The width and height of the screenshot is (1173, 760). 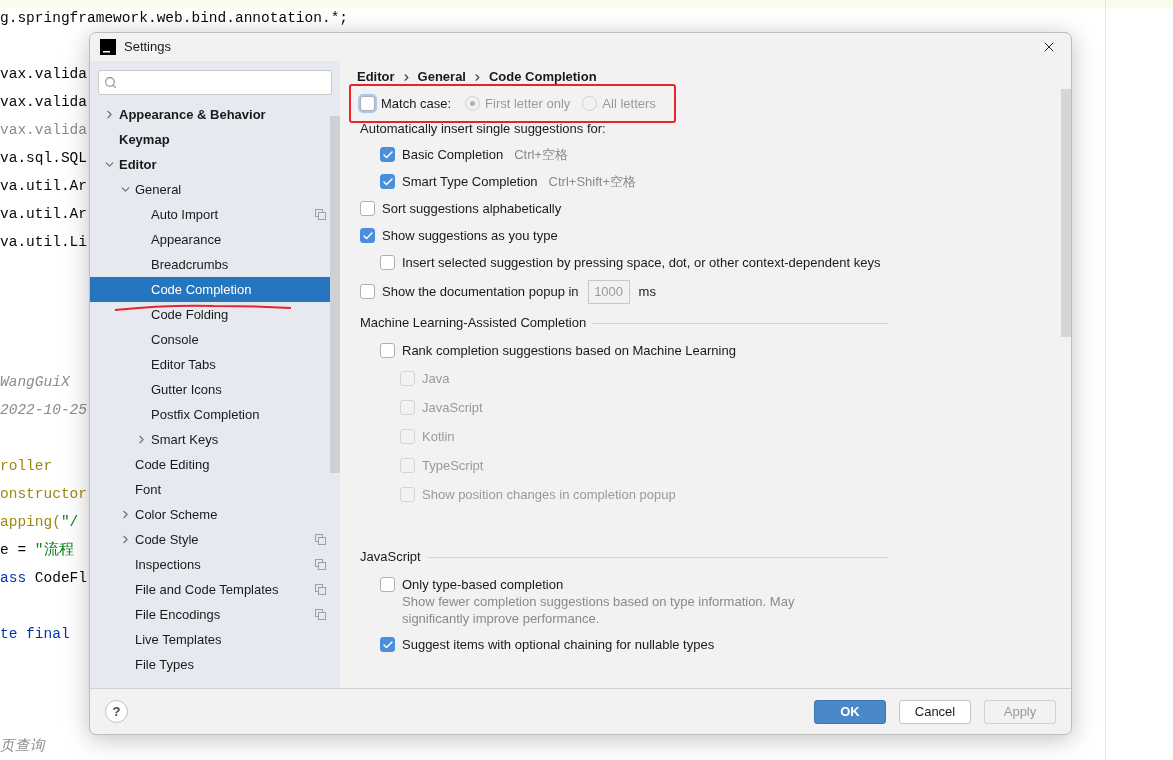 What do you see at coordinates (108, 47) in the screenshot?
I see `app-logo-icon` at bounding box center [108, 47].